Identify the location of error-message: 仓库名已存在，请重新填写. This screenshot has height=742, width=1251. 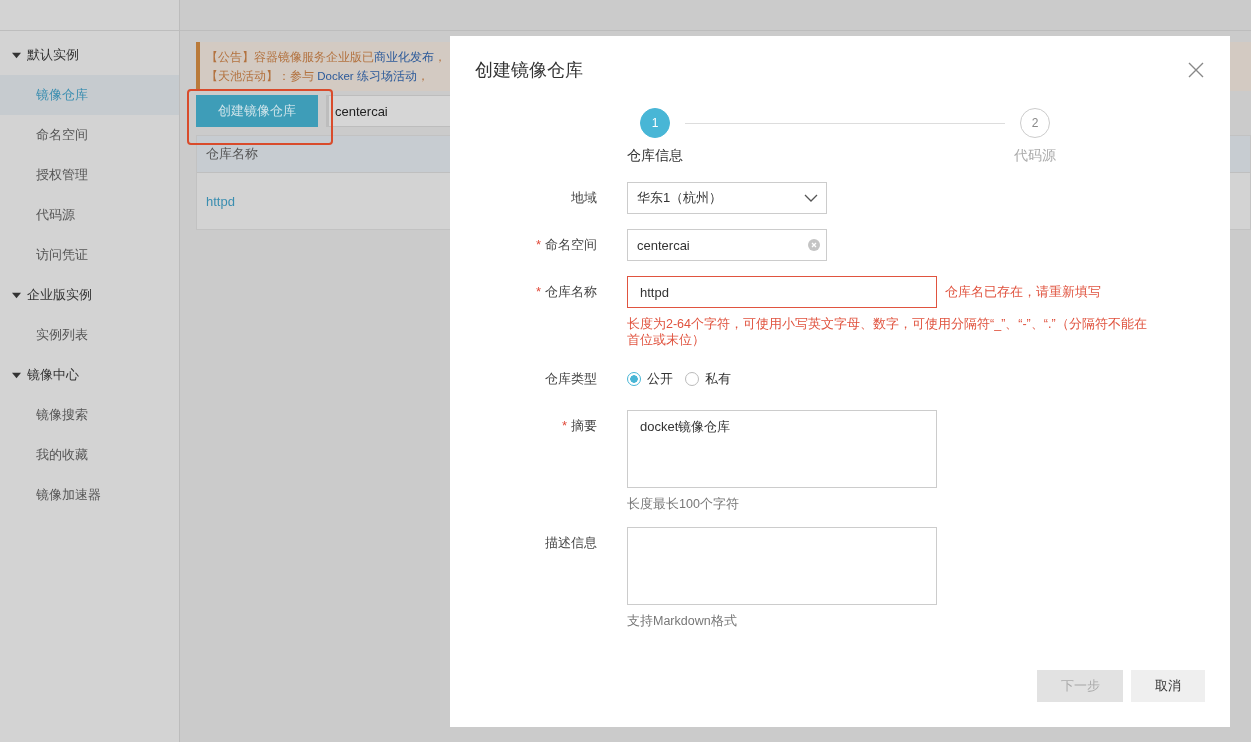
(1023, 292).